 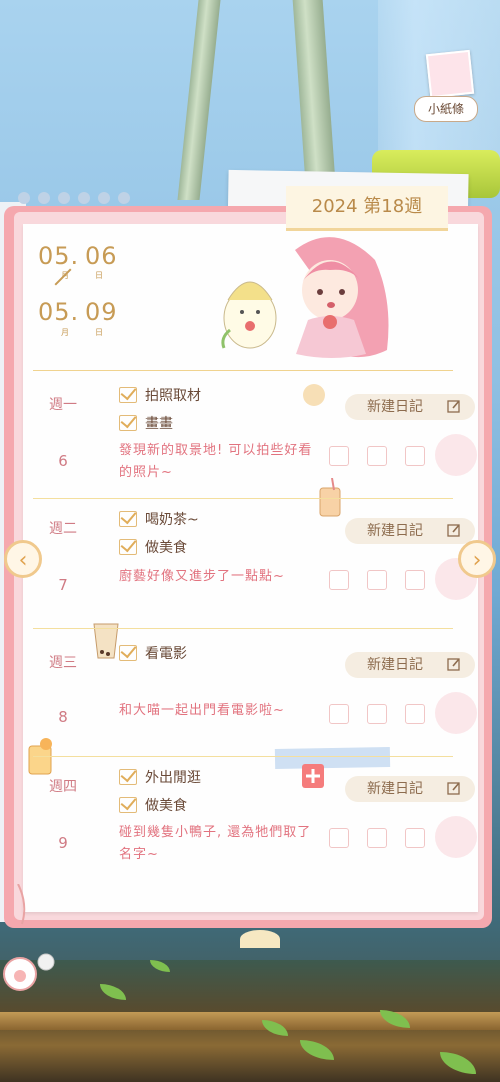 I want to click on start-day-unit: 日, so click(x=99, y=275).